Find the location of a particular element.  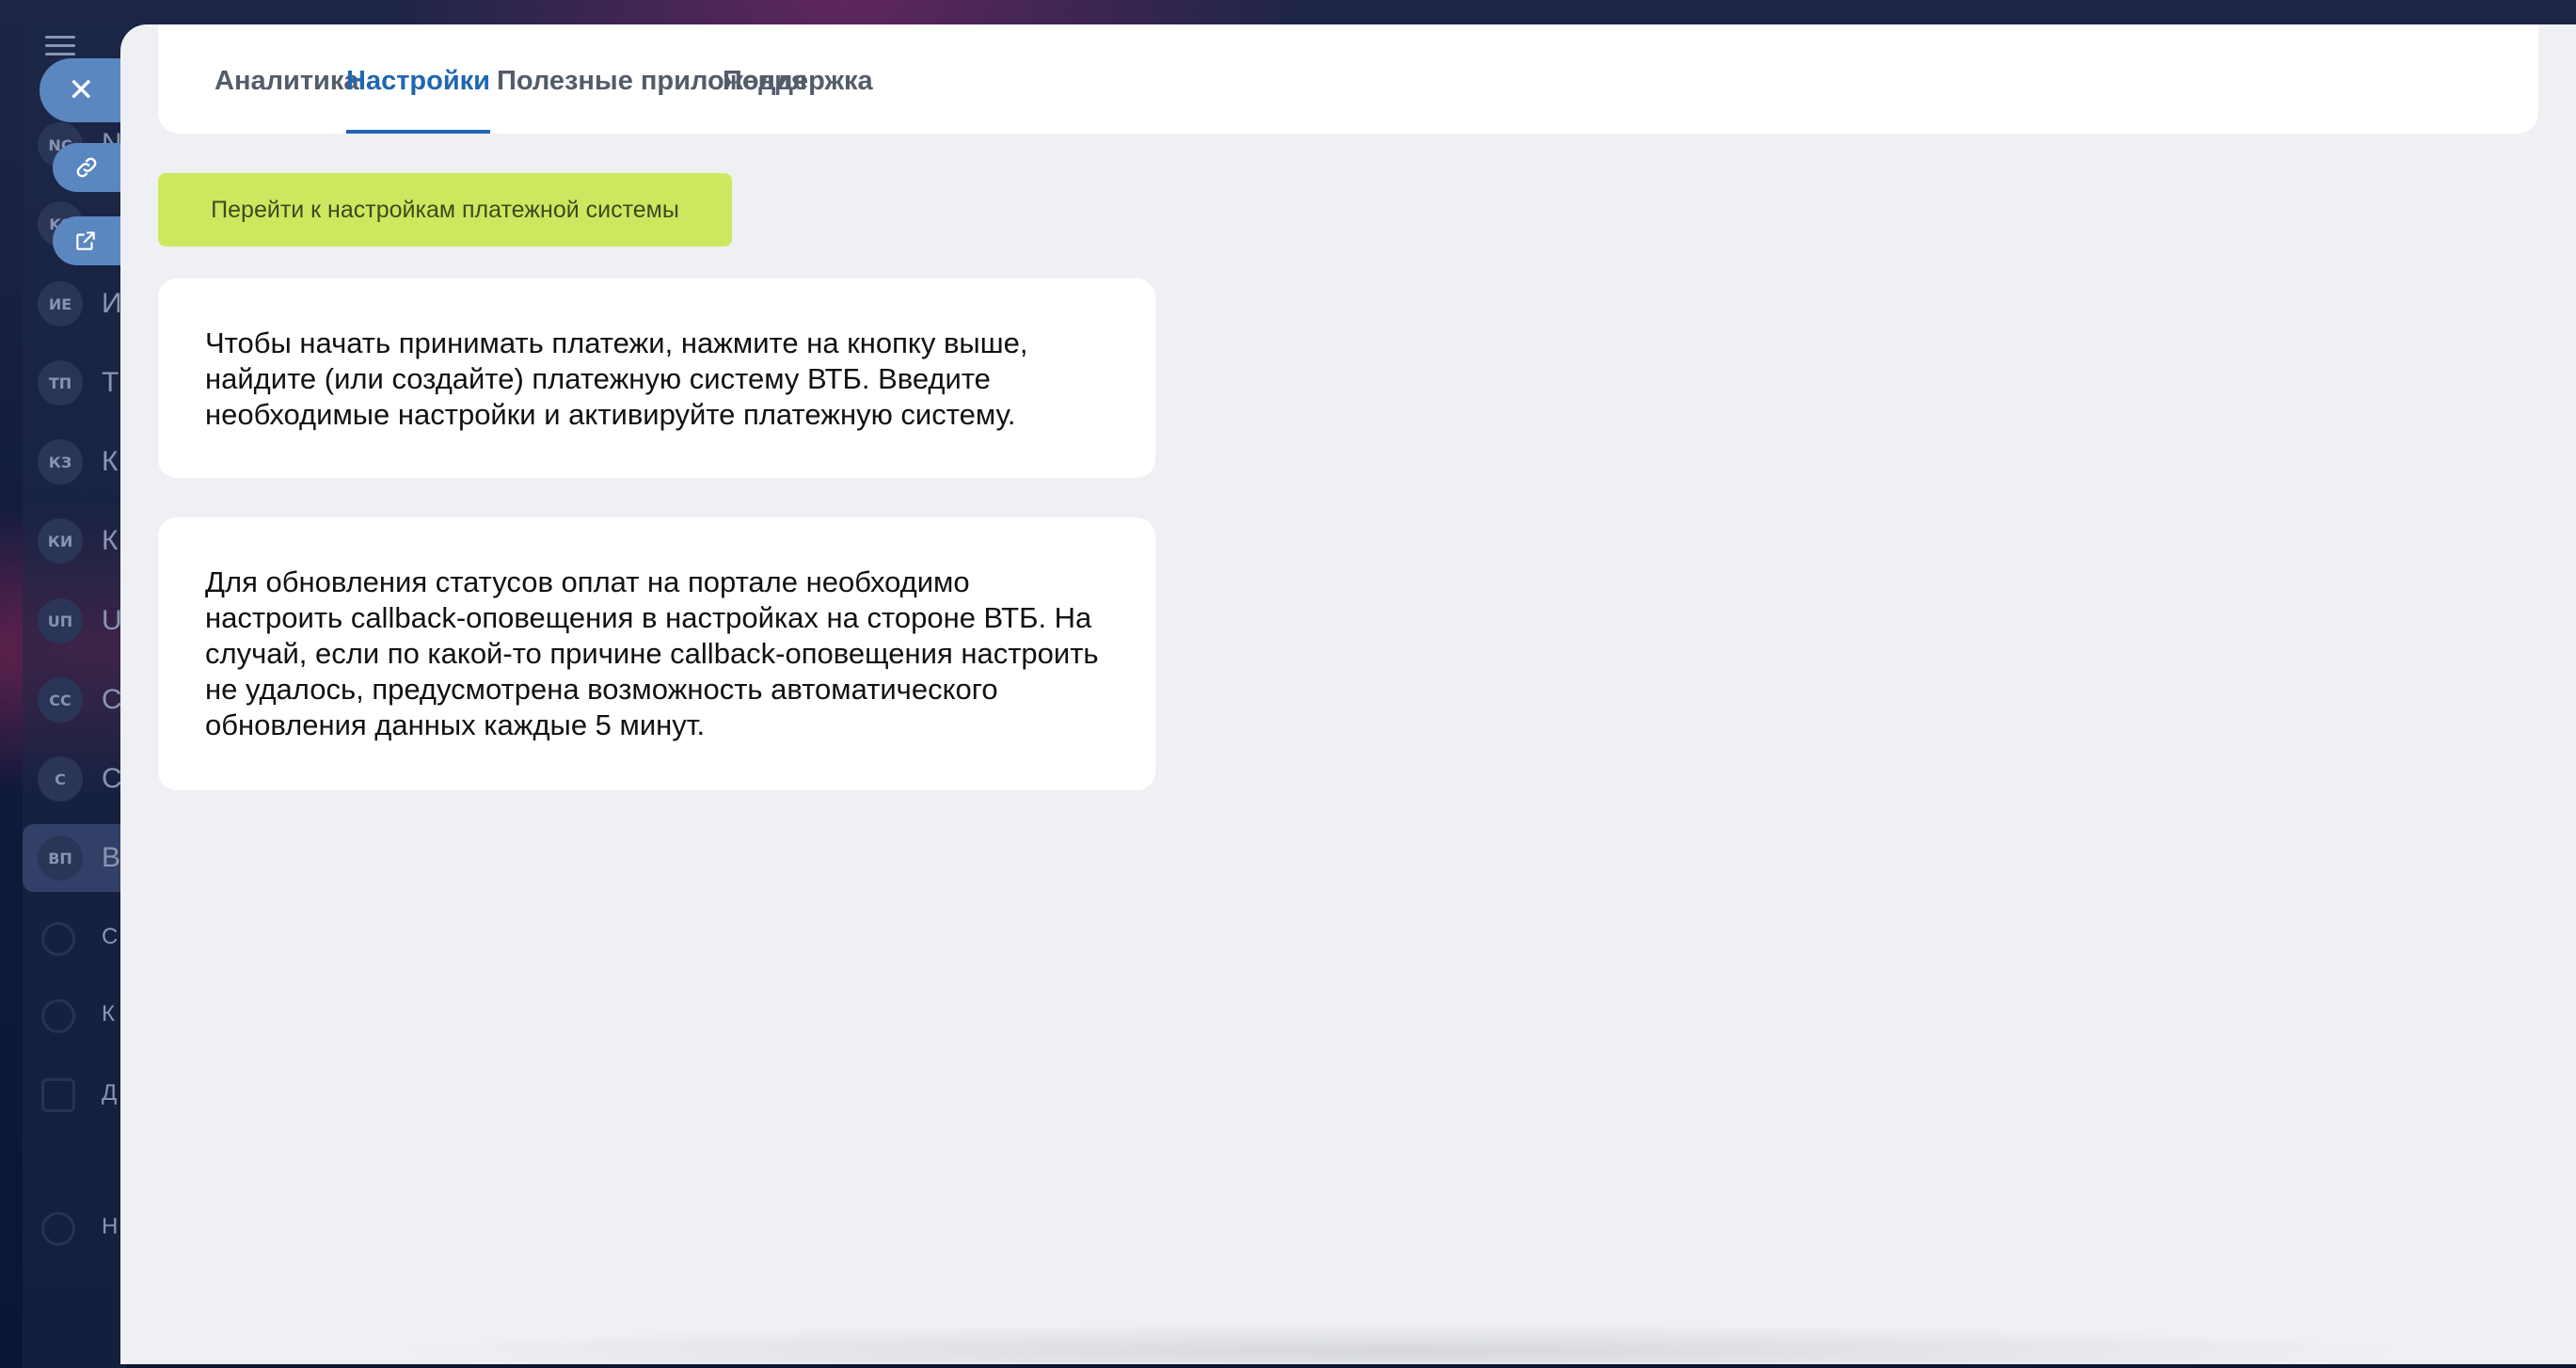

go-to-payment-settings-button: Перейти к настройкам платежной системы is located at coordinates (445, 210).